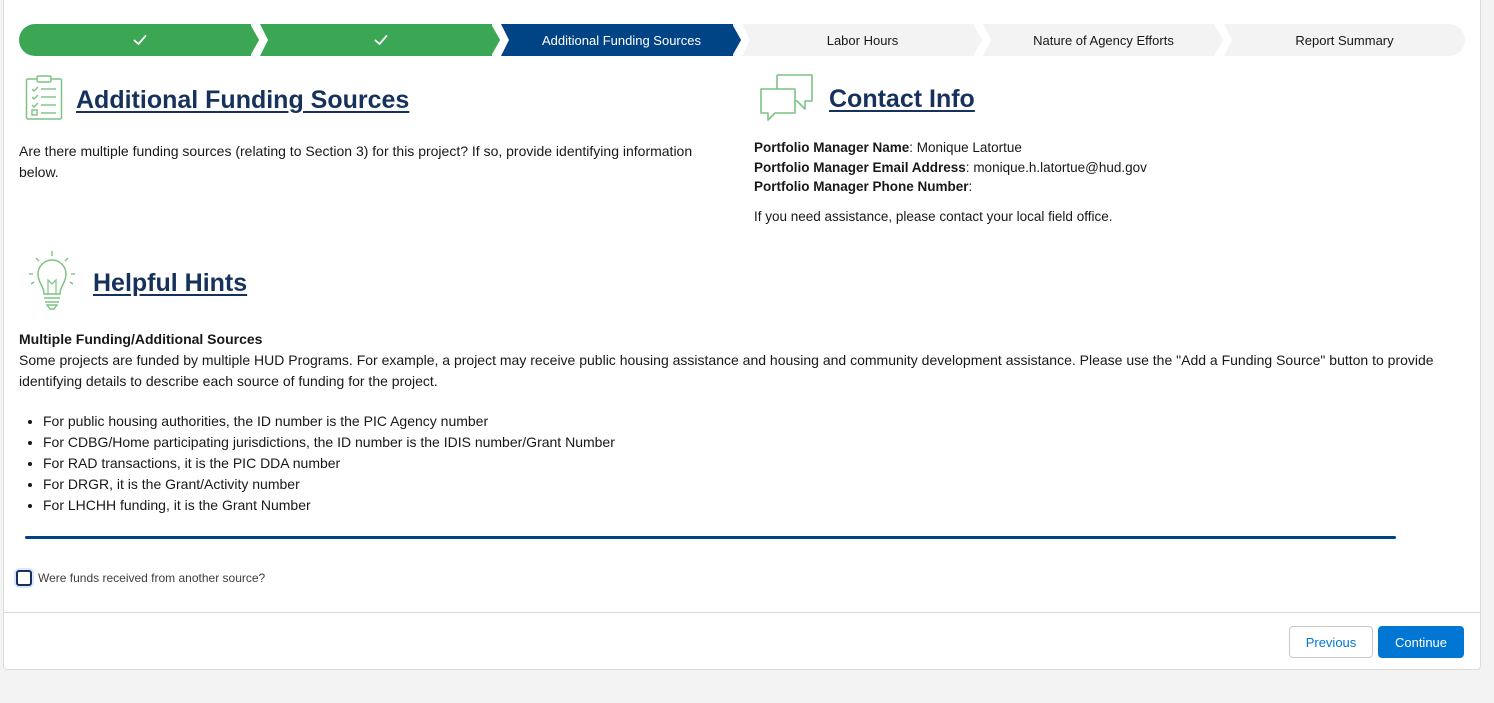  I want to click on contact-phone-label: Portfolio Manager Phone Number, so click(861, 186).